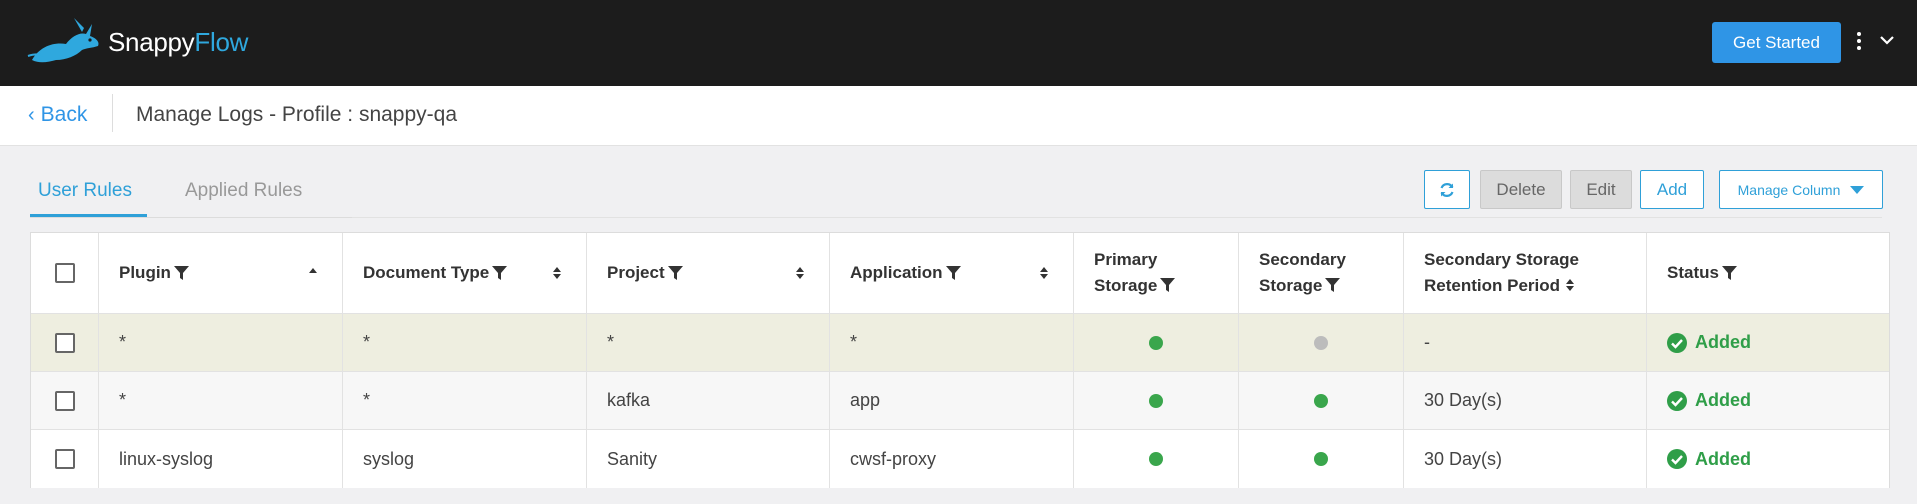  I want to click on cell-application: app, so click(952, 400).